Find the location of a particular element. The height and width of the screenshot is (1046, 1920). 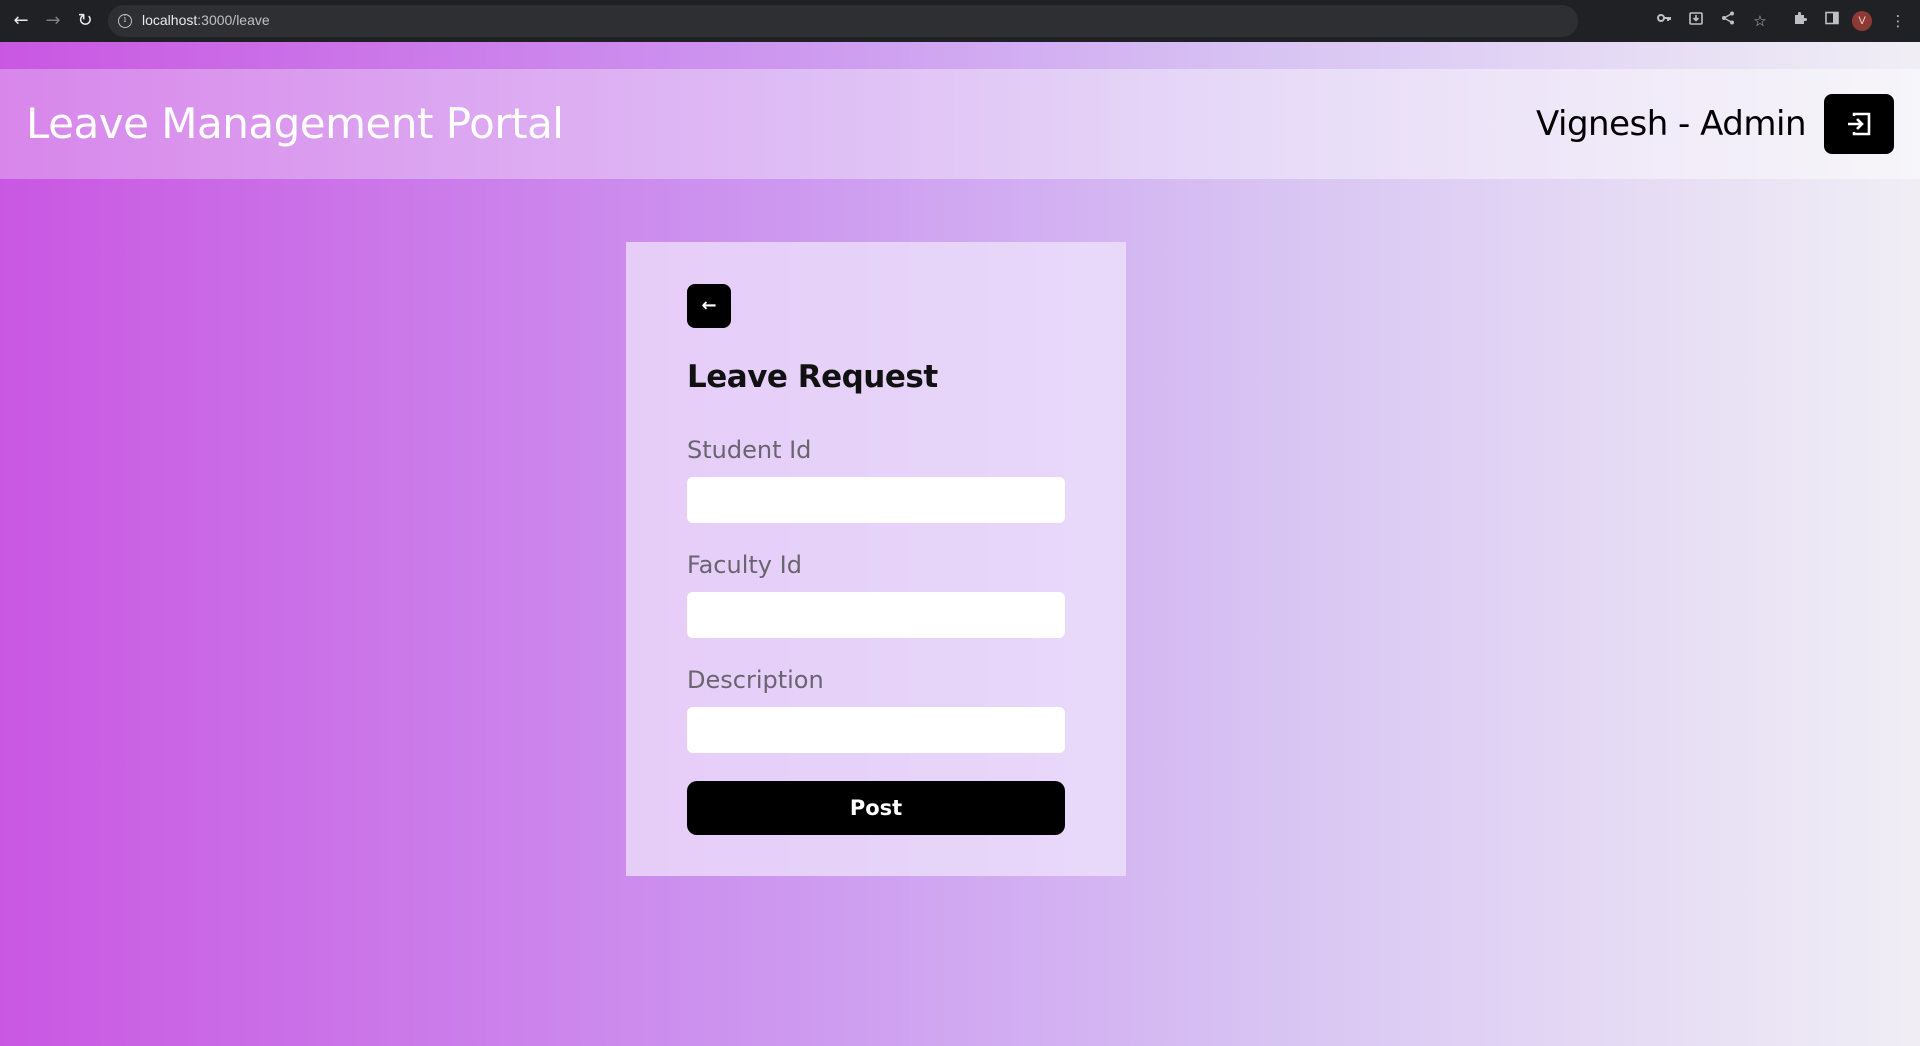

site-info-icon: i is located at coordinates (125, 21).